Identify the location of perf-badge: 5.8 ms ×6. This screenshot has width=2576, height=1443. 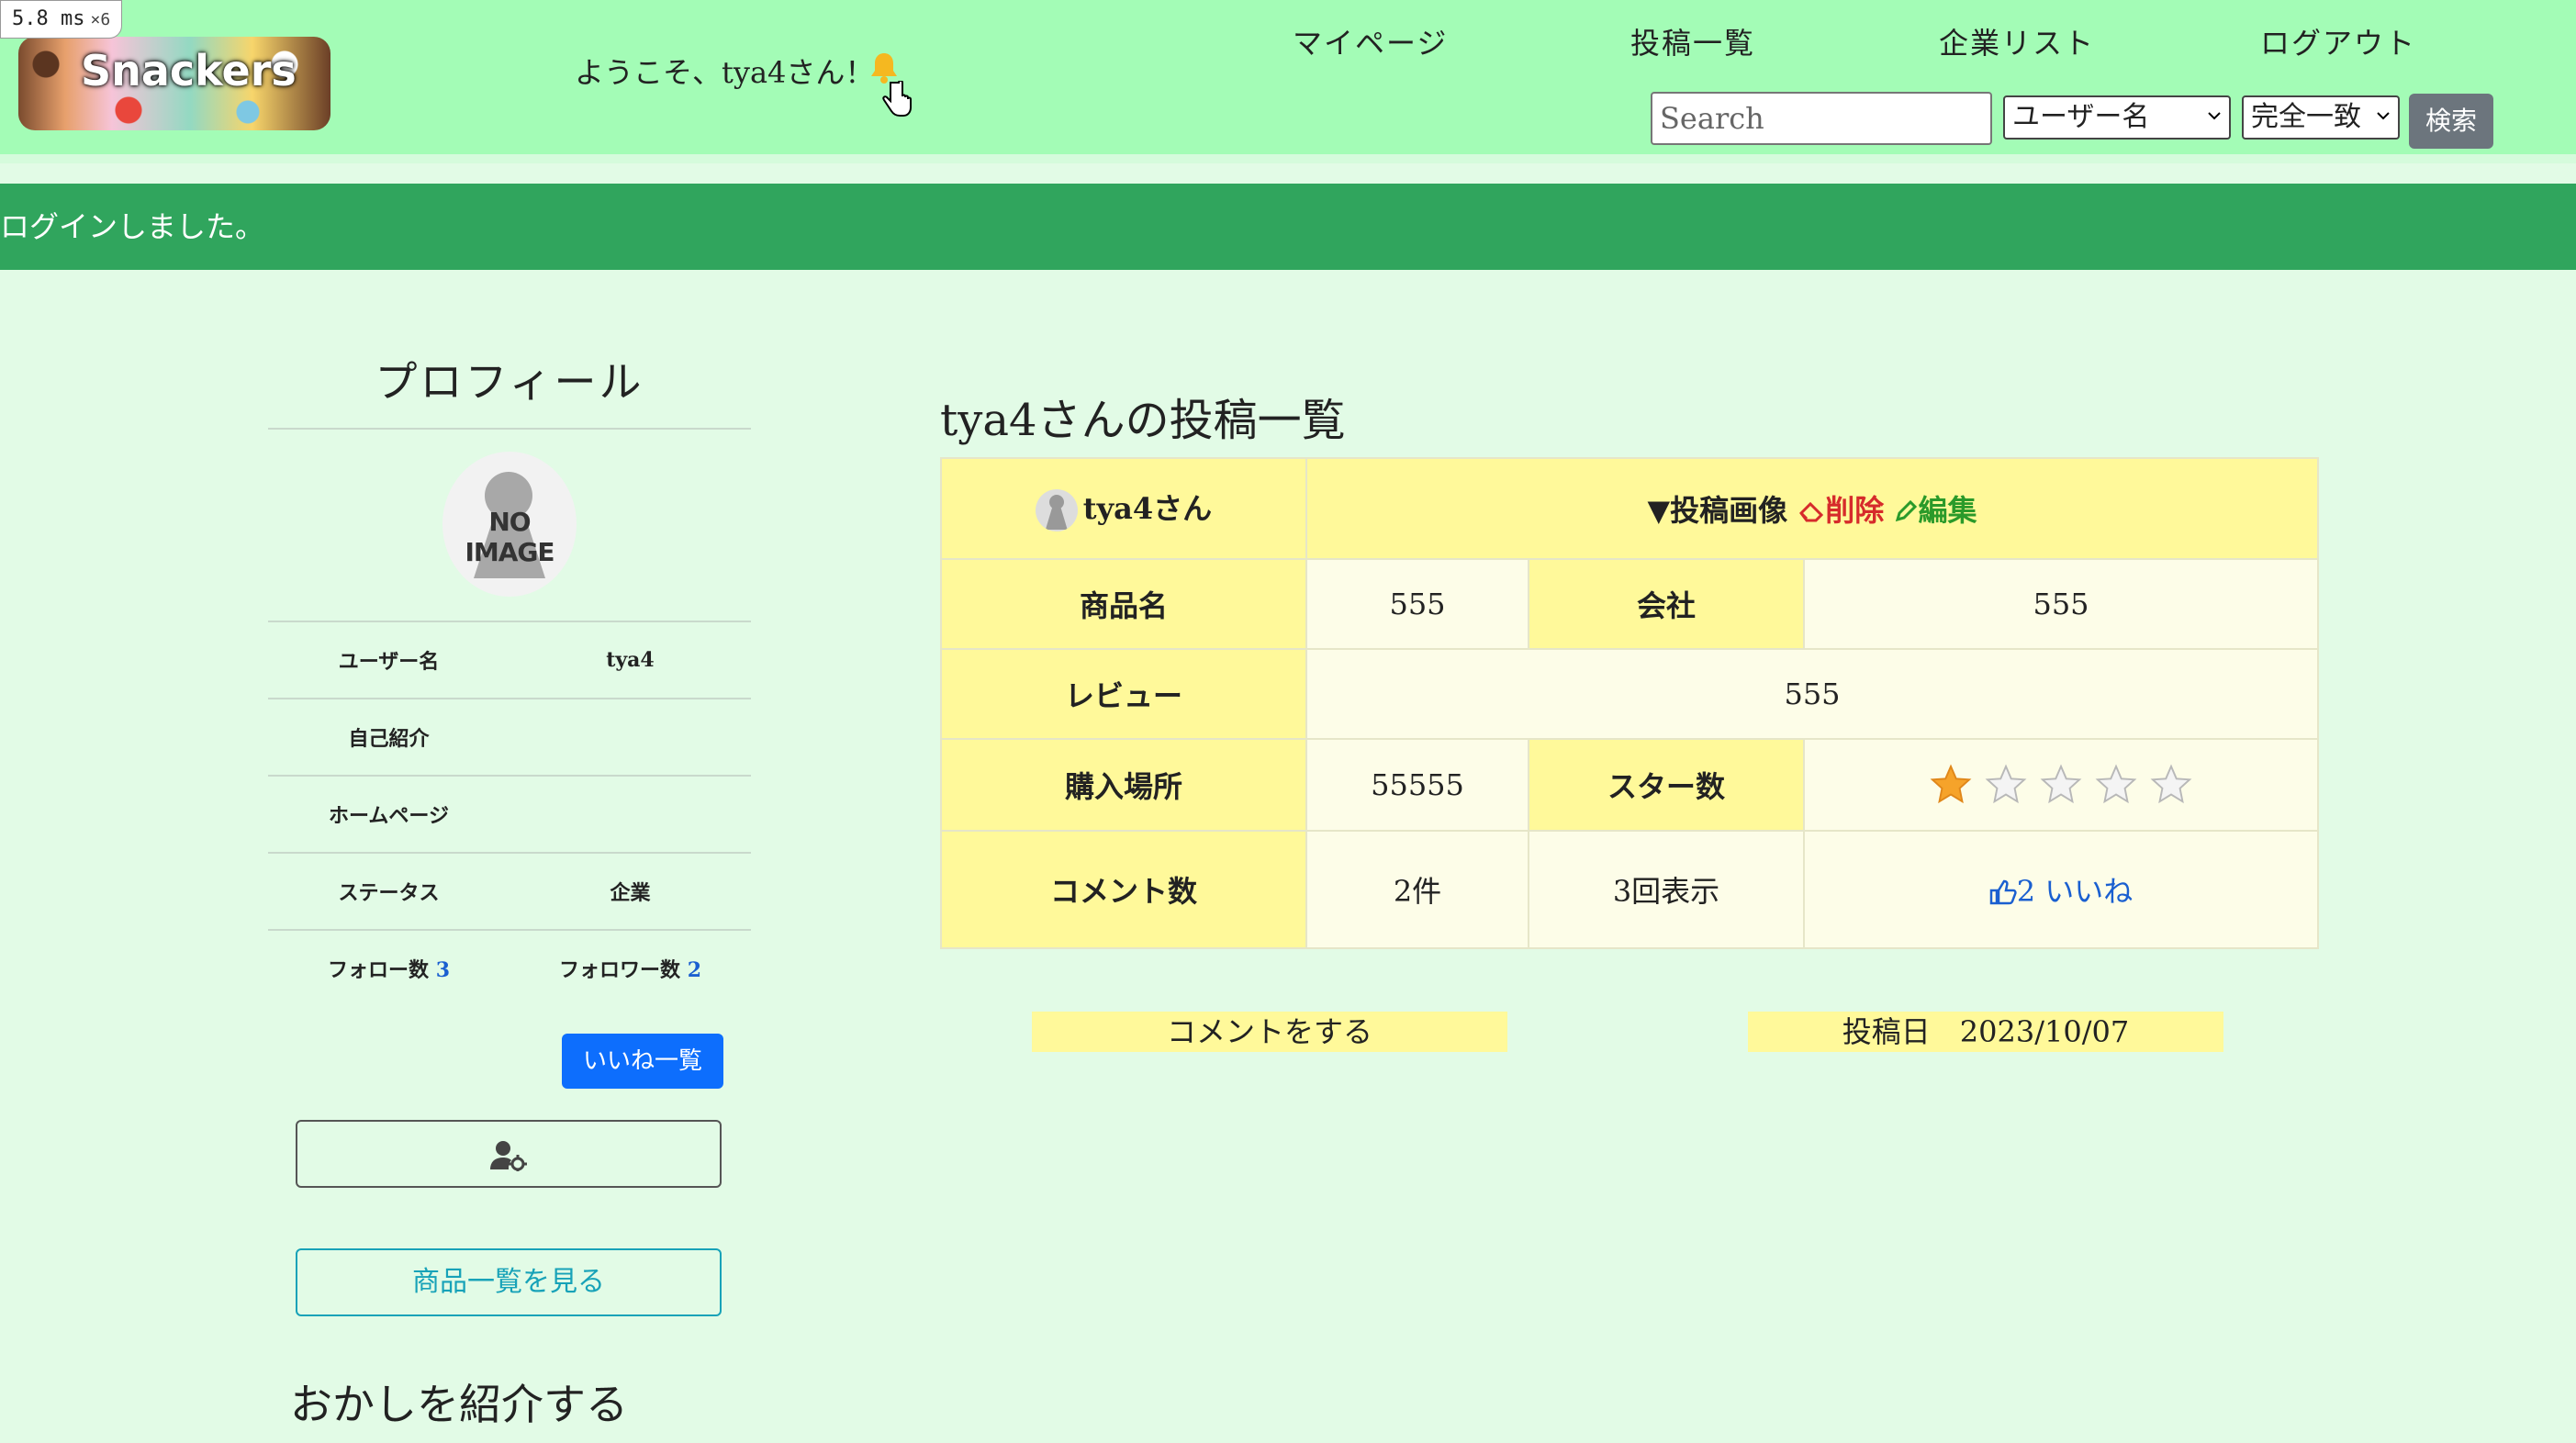
(61, 19).